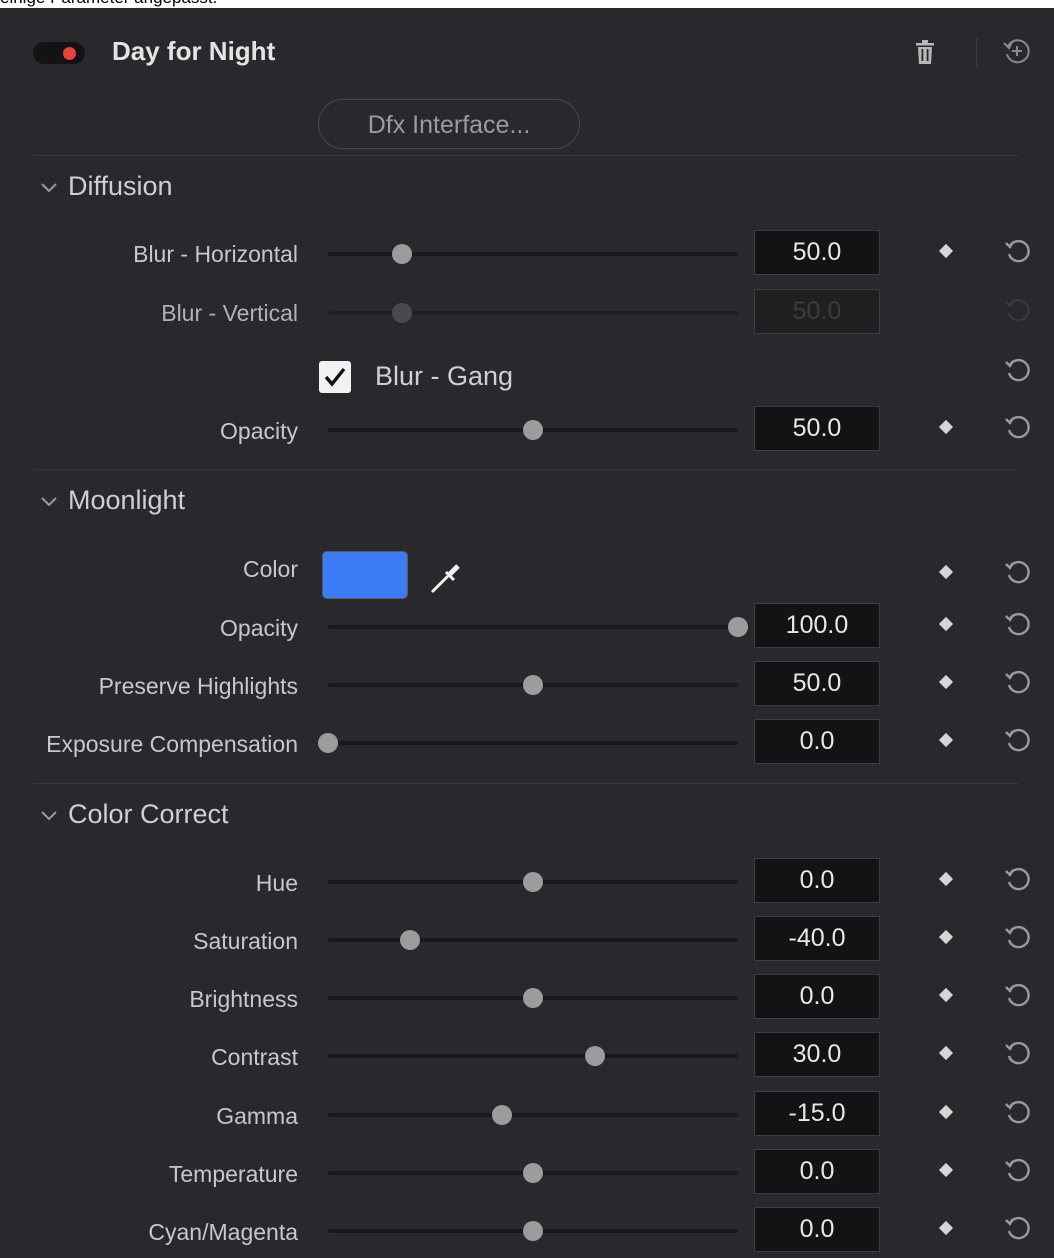  I want to click on exposure-compensation-value: 0.0, so click(817, 741).